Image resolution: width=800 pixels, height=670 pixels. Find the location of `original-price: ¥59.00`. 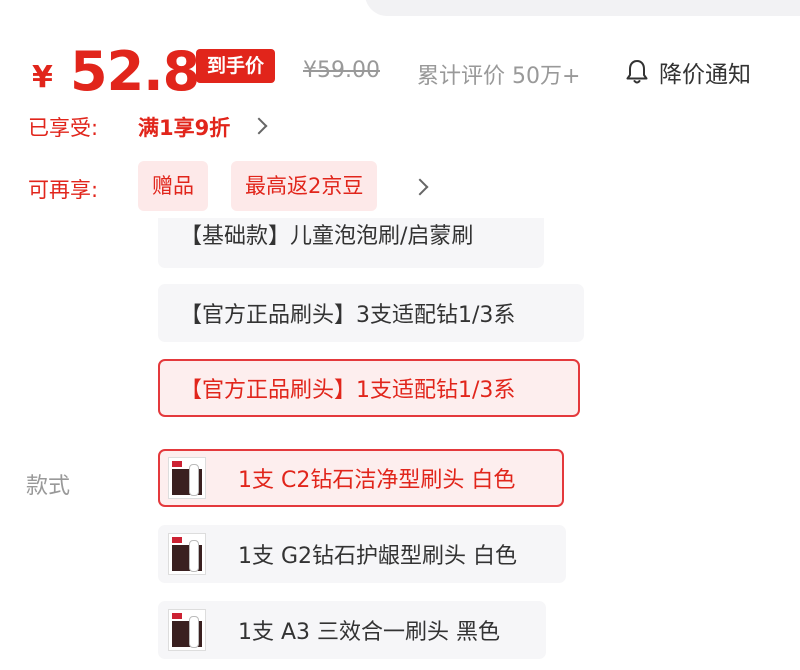

original-price: ¥59.00 is located at coordinates (341, 70).